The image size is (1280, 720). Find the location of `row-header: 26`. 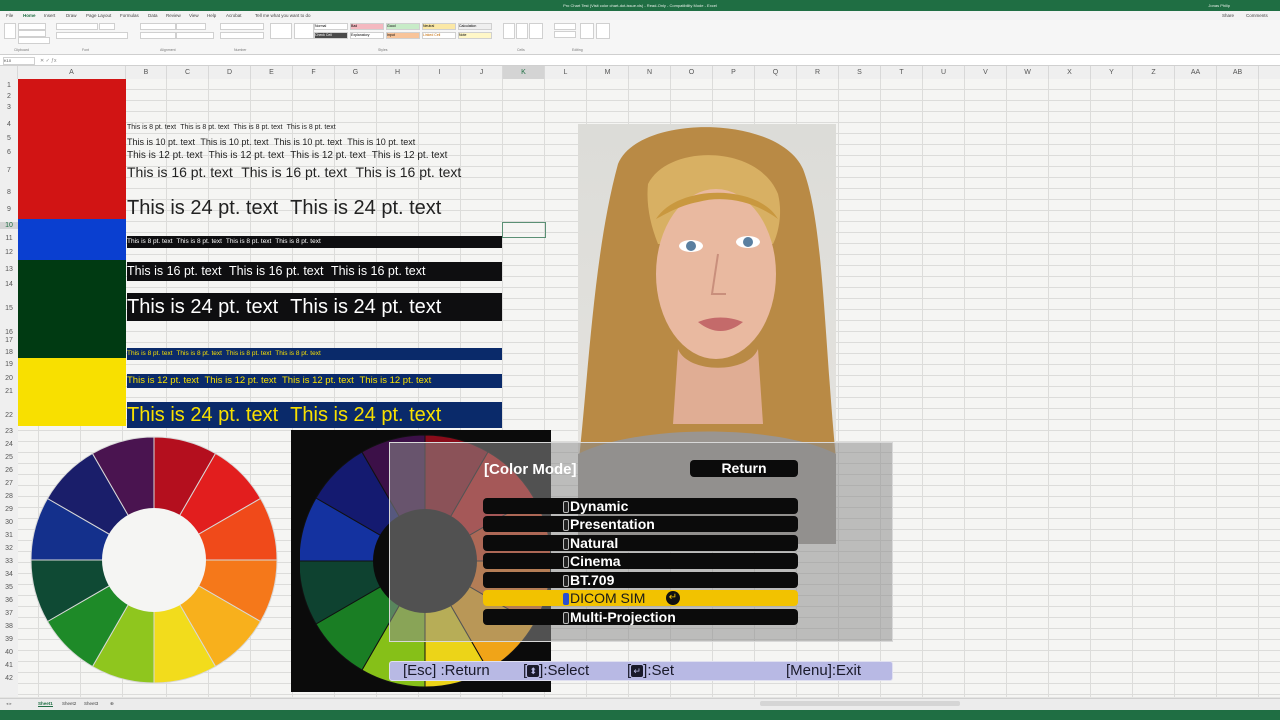

row-header: 26 is located at coordinates (9, 470).